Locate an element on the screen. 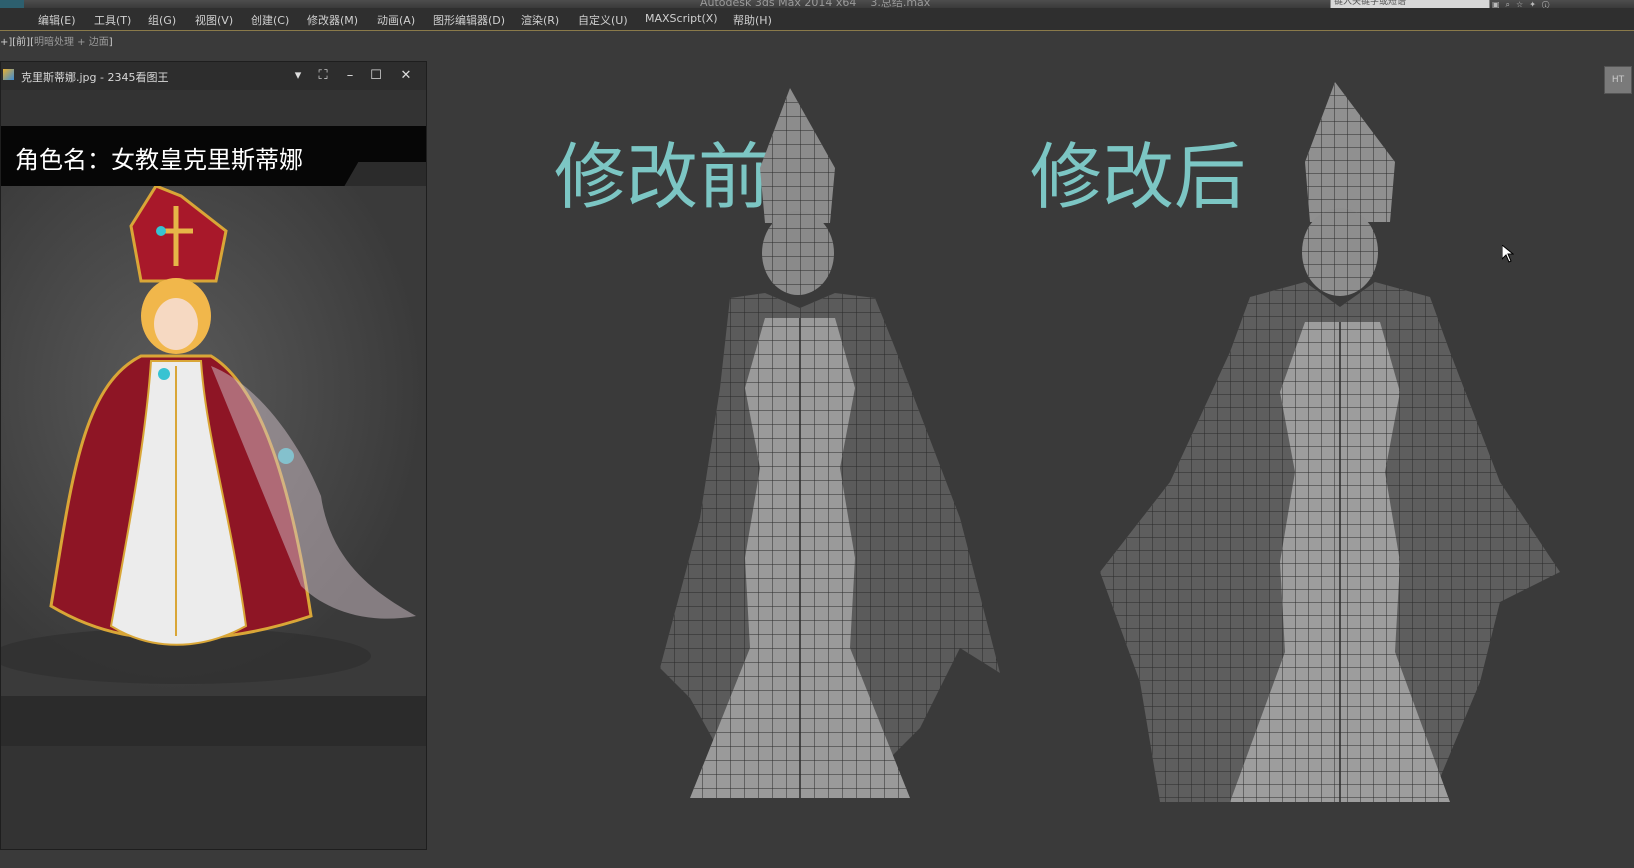 This screenshot has width=1634, height=868. menu-maxscript: MAXScript(X) is located at coordinates (681, 18).